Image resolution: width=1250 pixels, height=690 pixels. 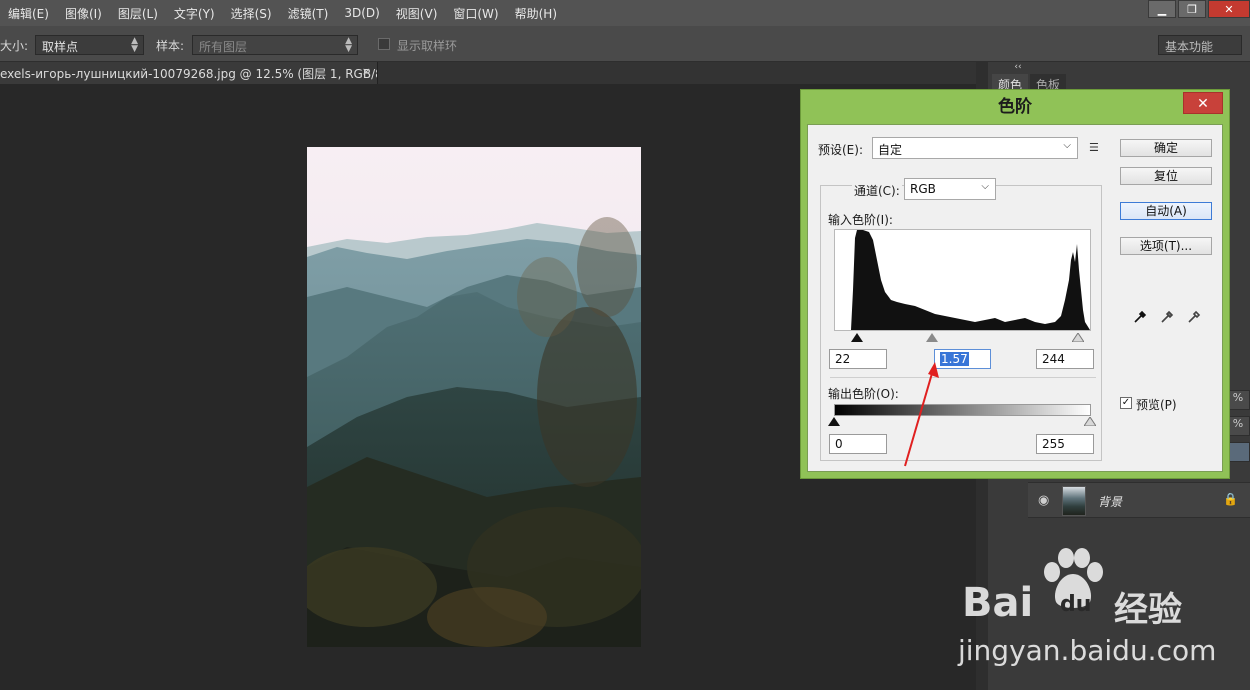 I want to click on ok-button: 确定, so click(x=1166, y=148).